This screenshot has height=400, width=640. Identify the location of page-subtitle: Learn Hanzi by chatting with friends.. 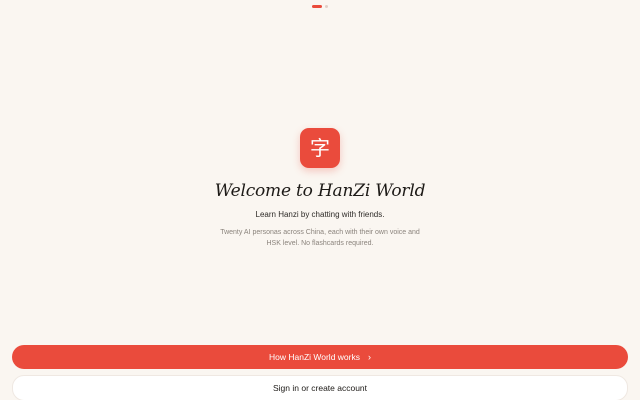
(320, 214).